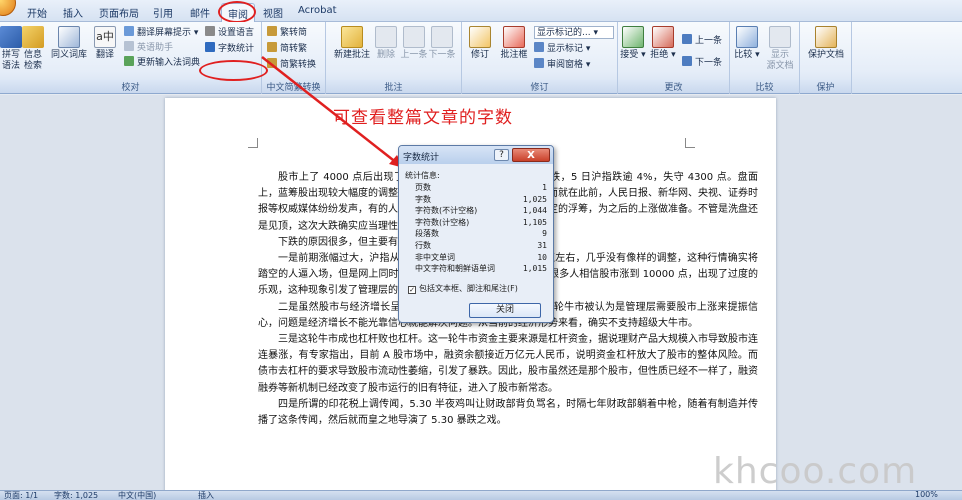 Image resolution: width=962 pixels, height=500 pixels. What do you see at coordinates (481, 187) in the screenshot?
I see `stat-row-pages: 页数 1` at bounding box center [481, 187].